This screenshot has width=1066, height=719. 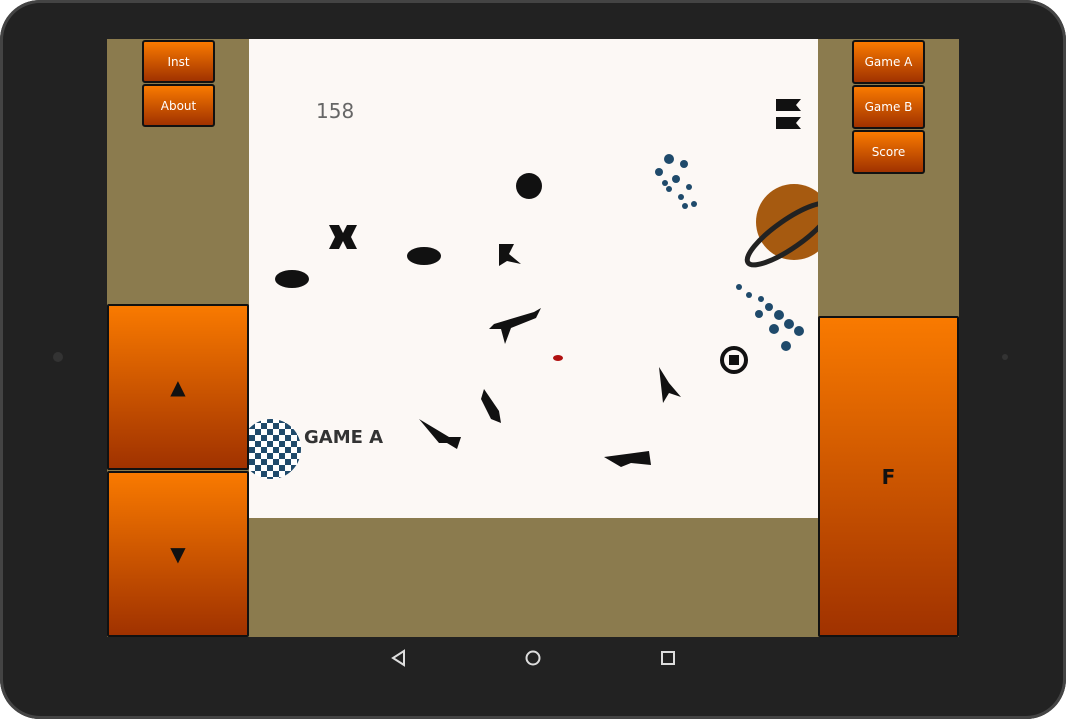 What do you see at coordinates (529, 186) in the screenshot?
I see `satellite-sprite` at bounding box center [529, 186].